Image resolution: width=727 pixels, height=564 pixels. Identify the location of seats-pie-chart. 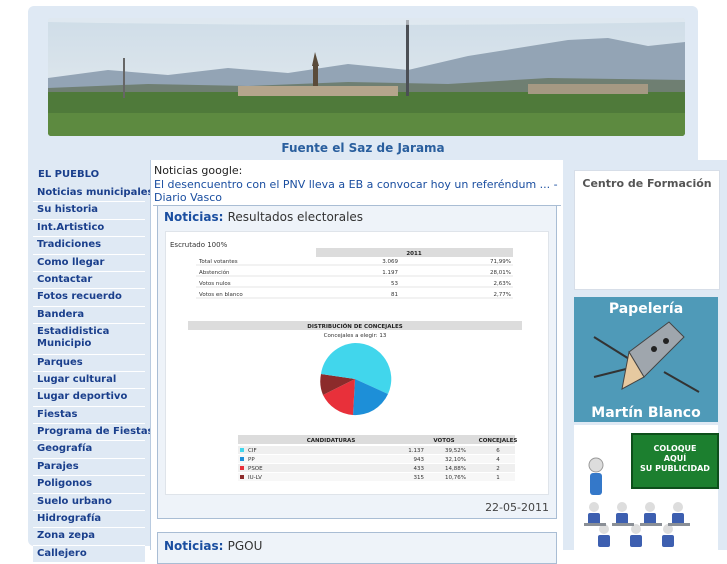
(356, 379).